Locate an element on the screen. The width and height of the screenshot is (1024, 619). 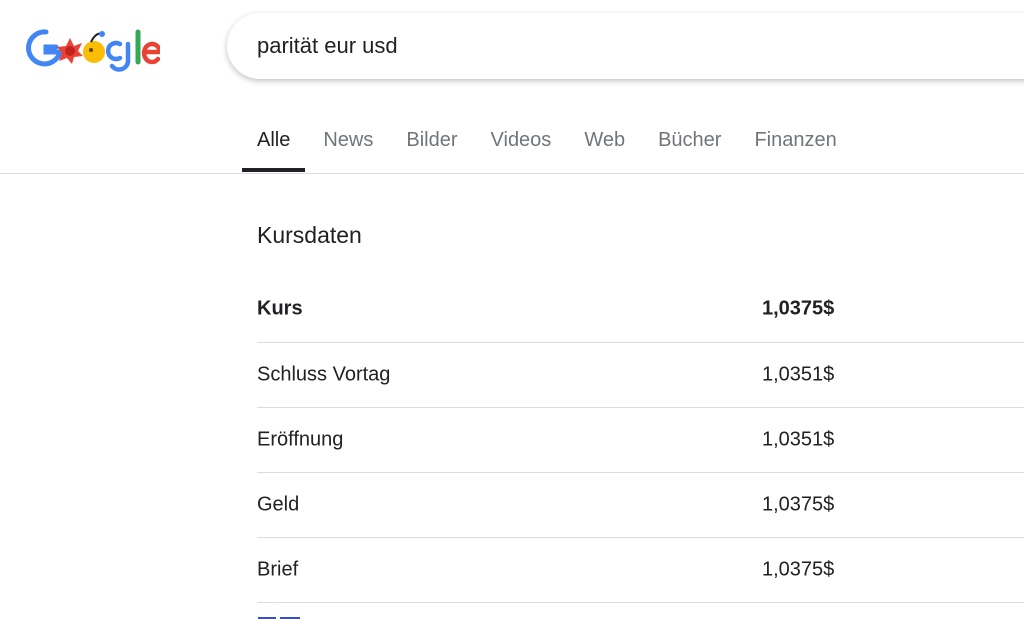
tabs-divider is located at coordinates (512, 173).